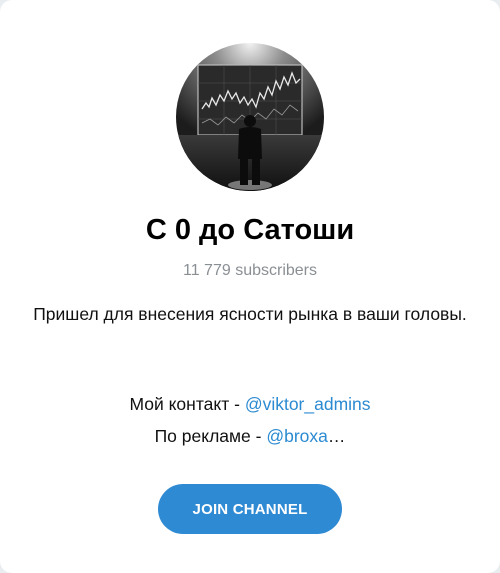 Image resolution: width=500 pixels, height=573 pixels. I want to click on channel-avatar, so click(250, 117).